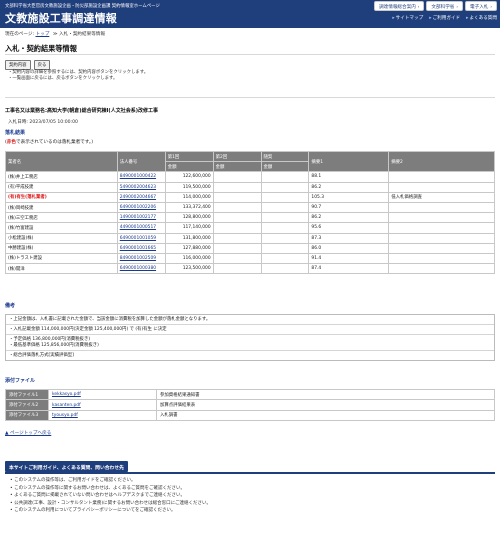  What do you see at coordinates (42, 65) in the screenshot?
I see `back-button: 戻る` at bounding box center [42, 65].